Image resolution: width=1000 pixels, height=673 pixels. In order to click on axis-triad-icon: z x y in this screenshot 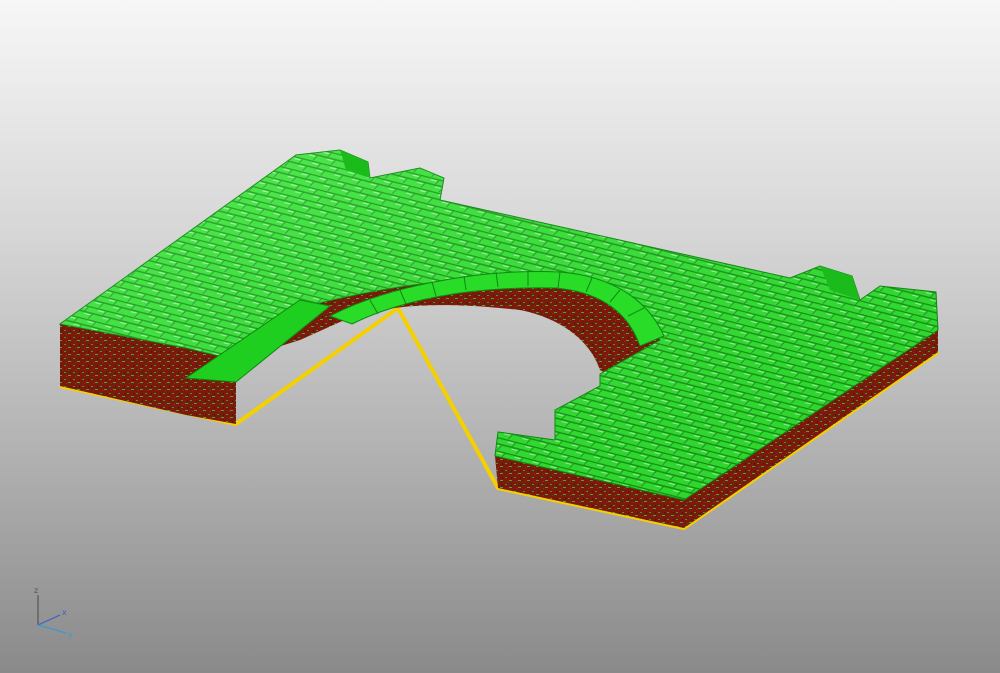, I will do `click(53, 612)`.